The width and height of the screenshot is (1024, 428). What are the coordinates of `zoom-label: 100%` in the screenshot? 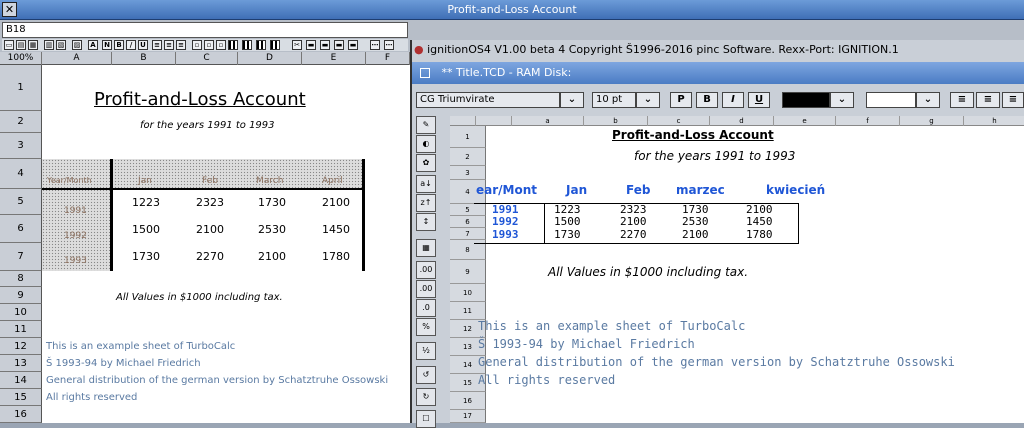 It's located at (21, 58).